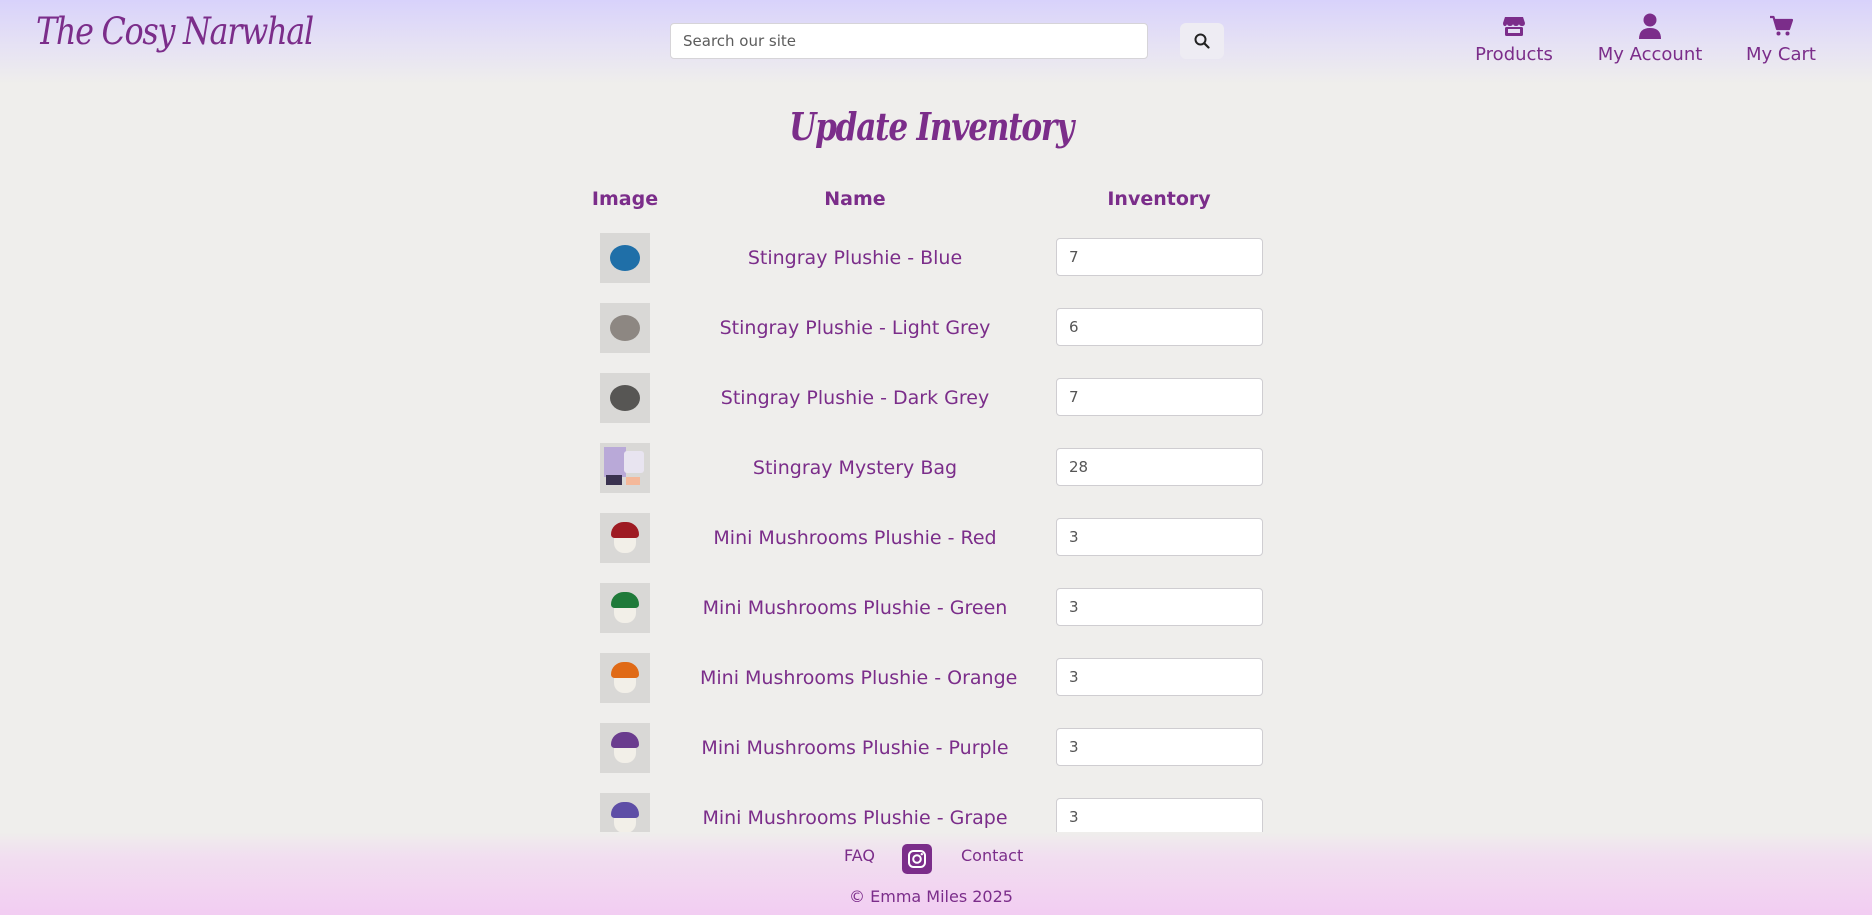  I want to click on column-header-inventory: Inventory, so click(1159, 199).